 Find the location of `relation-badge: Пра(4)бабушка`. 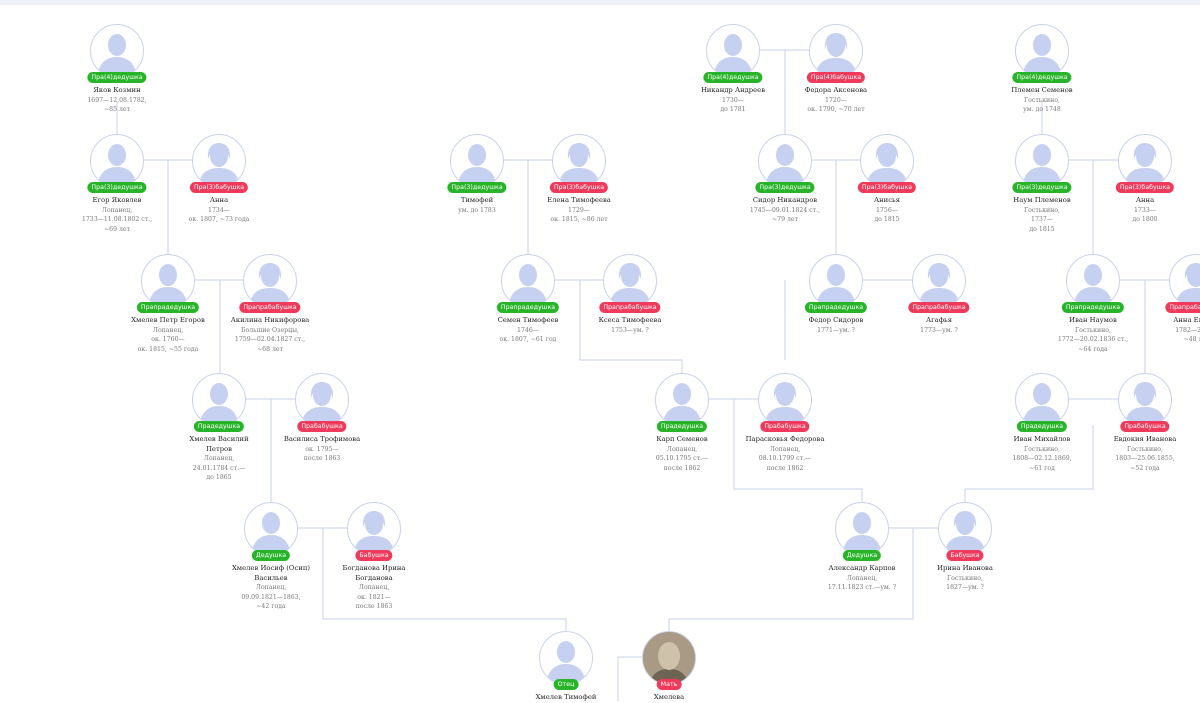

relation-badge: Пра(4)бабушка is located at coordinates (836, 77).